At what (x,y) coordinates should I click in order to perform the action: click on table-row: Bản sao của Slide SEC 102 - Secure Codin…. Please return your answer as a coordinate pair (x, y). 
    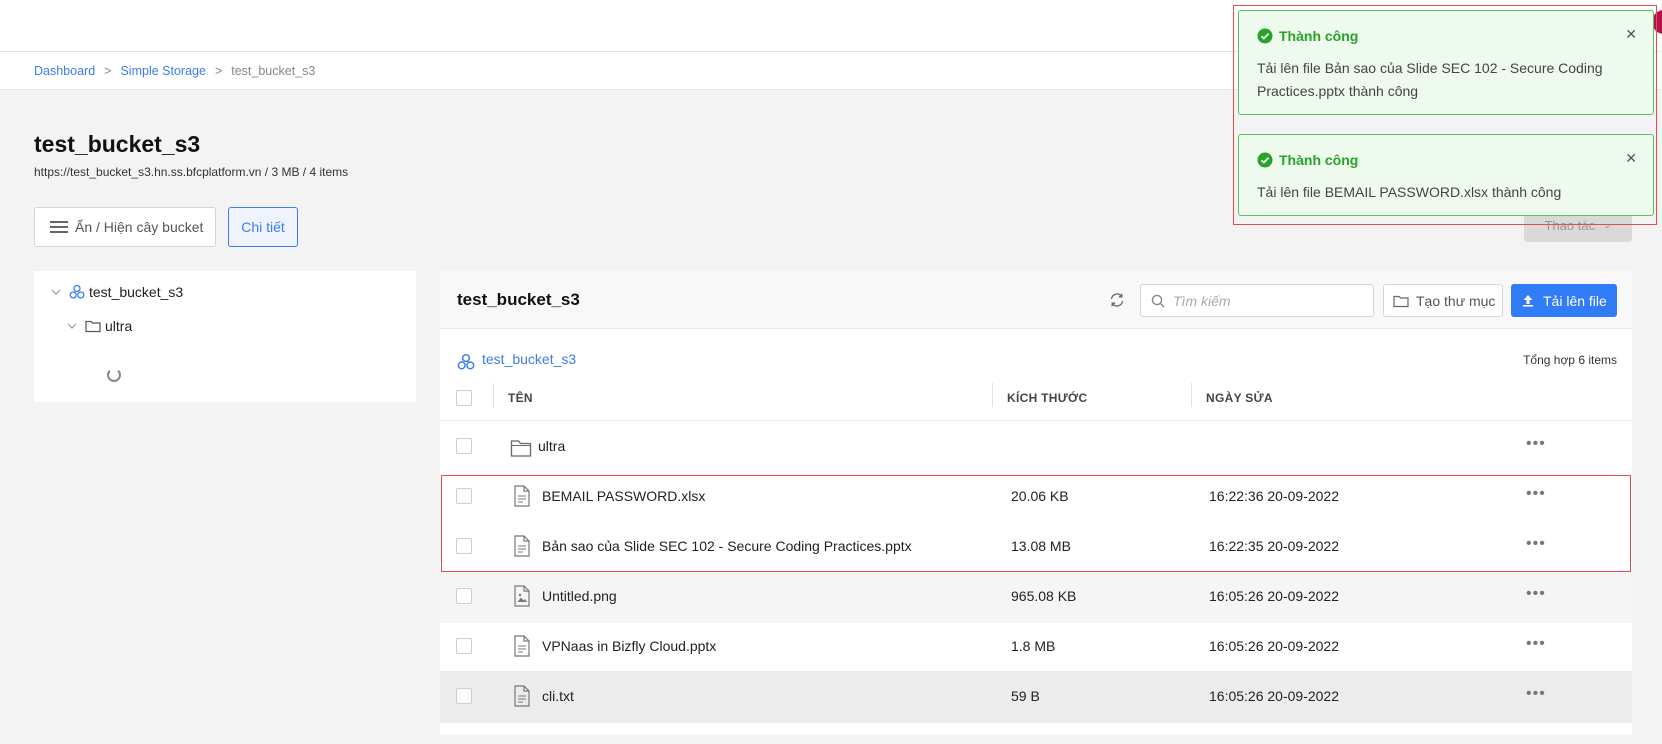
    Looking at the image, I should click on (1036, 547).